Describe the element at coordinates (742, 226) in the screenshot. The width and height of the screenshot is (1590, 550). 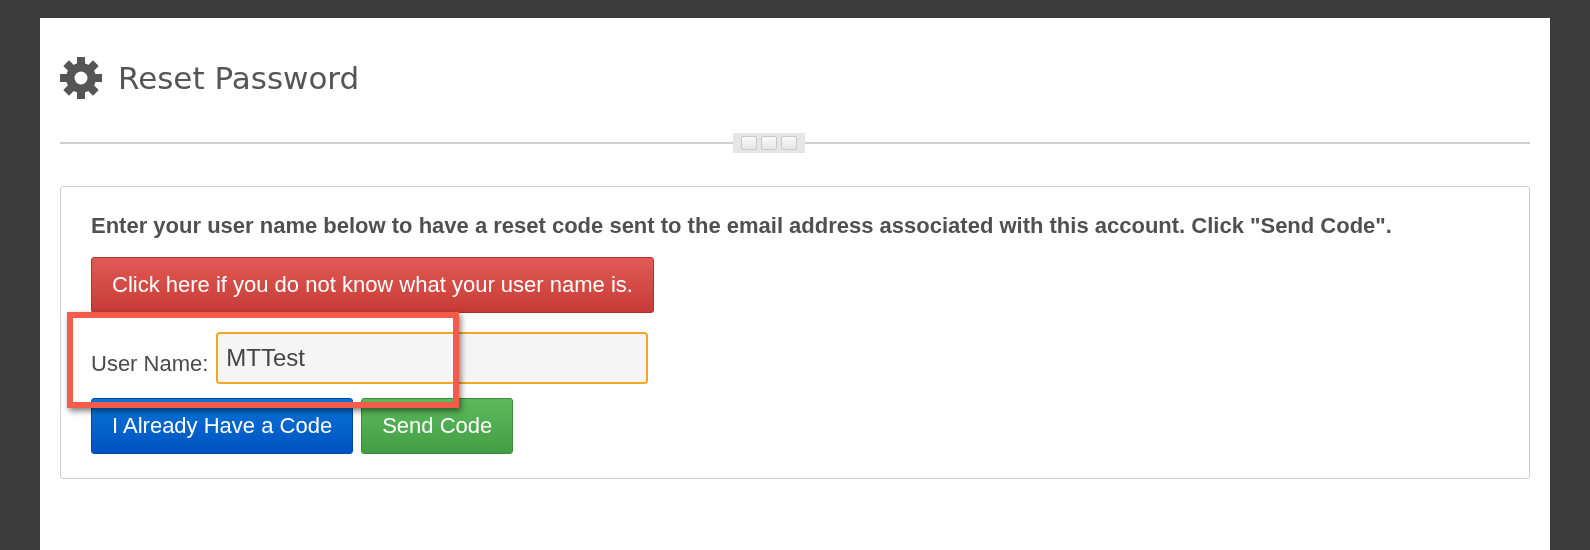
I see `instructions-text: Enter your user name below to have a reset code sent to the email address associated with this account. Click "Send Code".` at that location.